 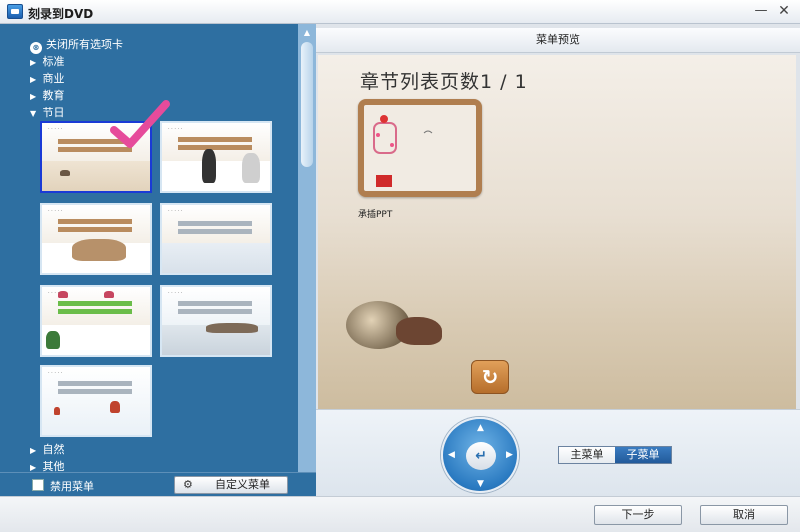 What do you see at coordinates (53, 112) in the screenshot?
I see `category-label: 节日` at bounding box center [53, 112].